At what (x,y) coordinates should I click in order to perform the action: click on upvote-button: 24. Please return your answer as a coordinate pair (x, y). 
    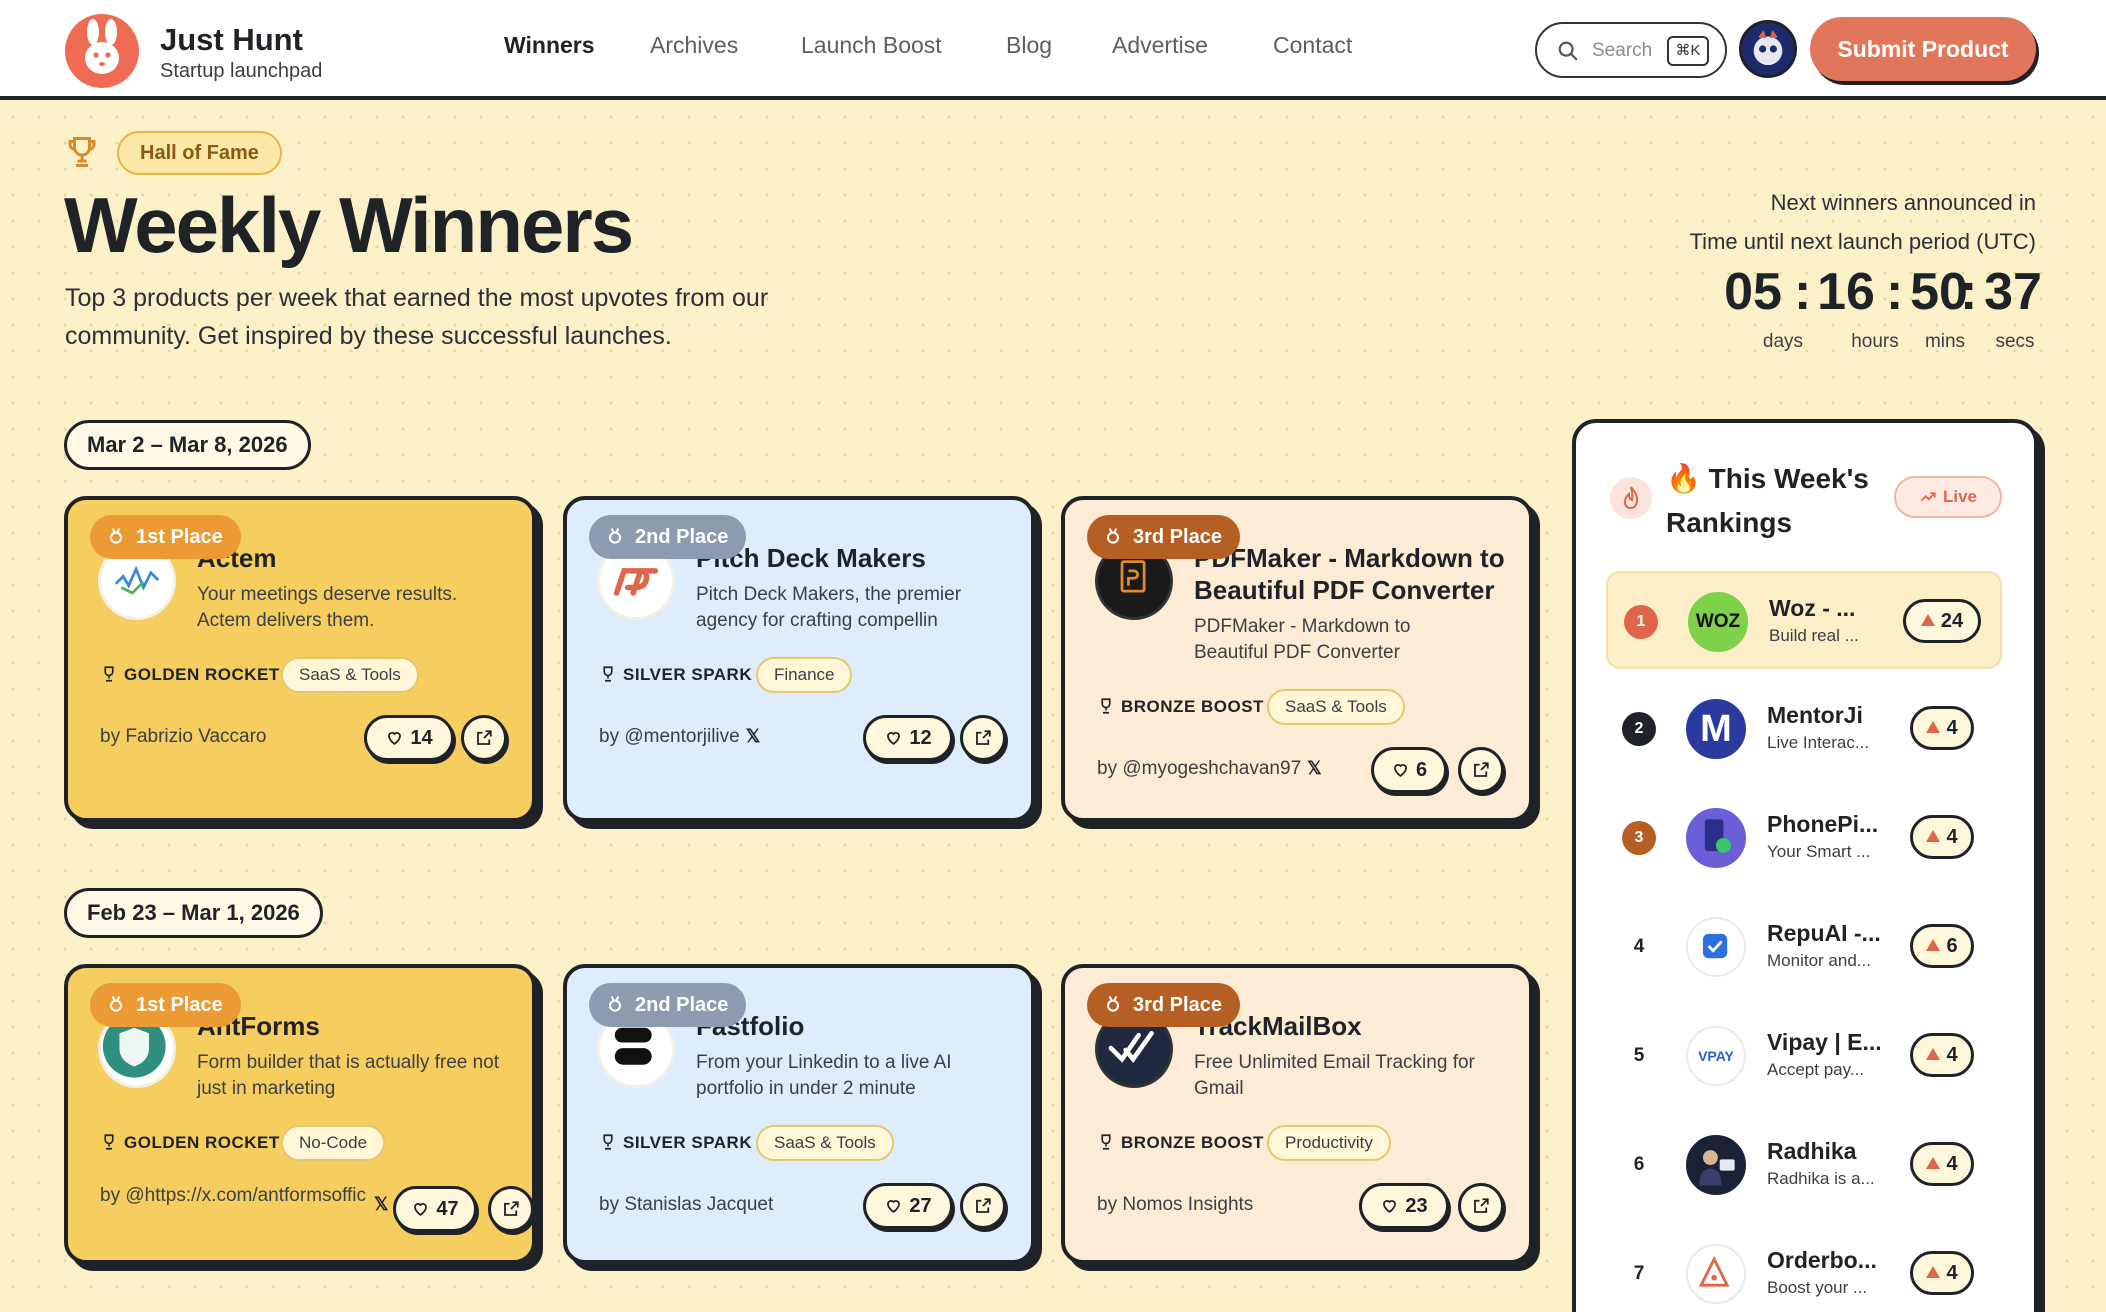
    Looking at the image, I should click on (1942, 621).